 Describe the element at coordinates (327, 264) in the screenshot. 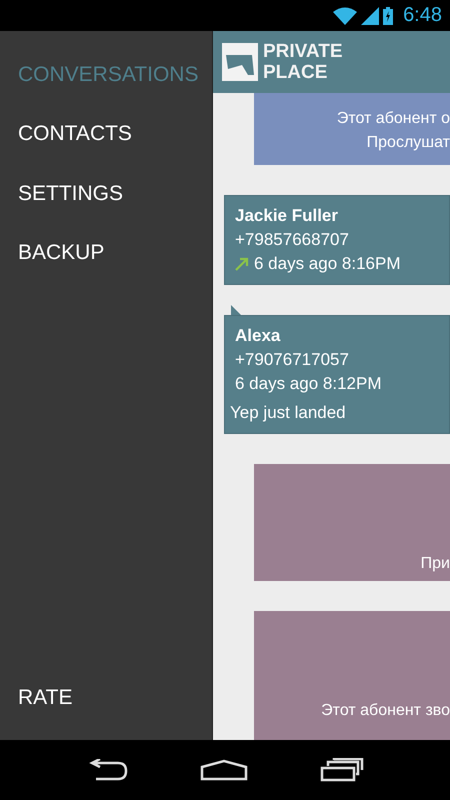

I see `call-time: 6 days ago 8:16PM` at that location.